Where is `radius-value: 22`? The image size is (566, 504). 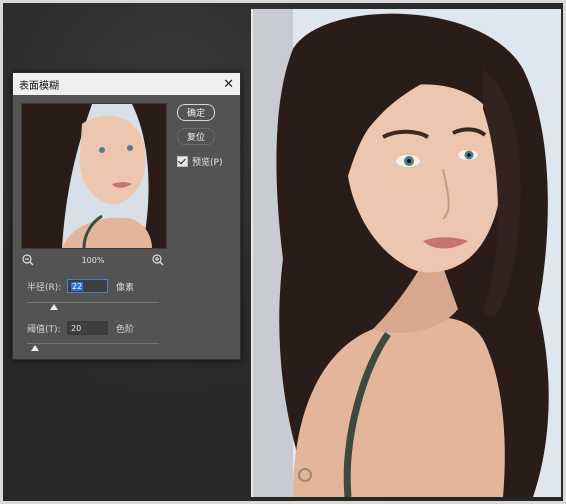
radius-value: 22 is located at coordinates (77, 286).